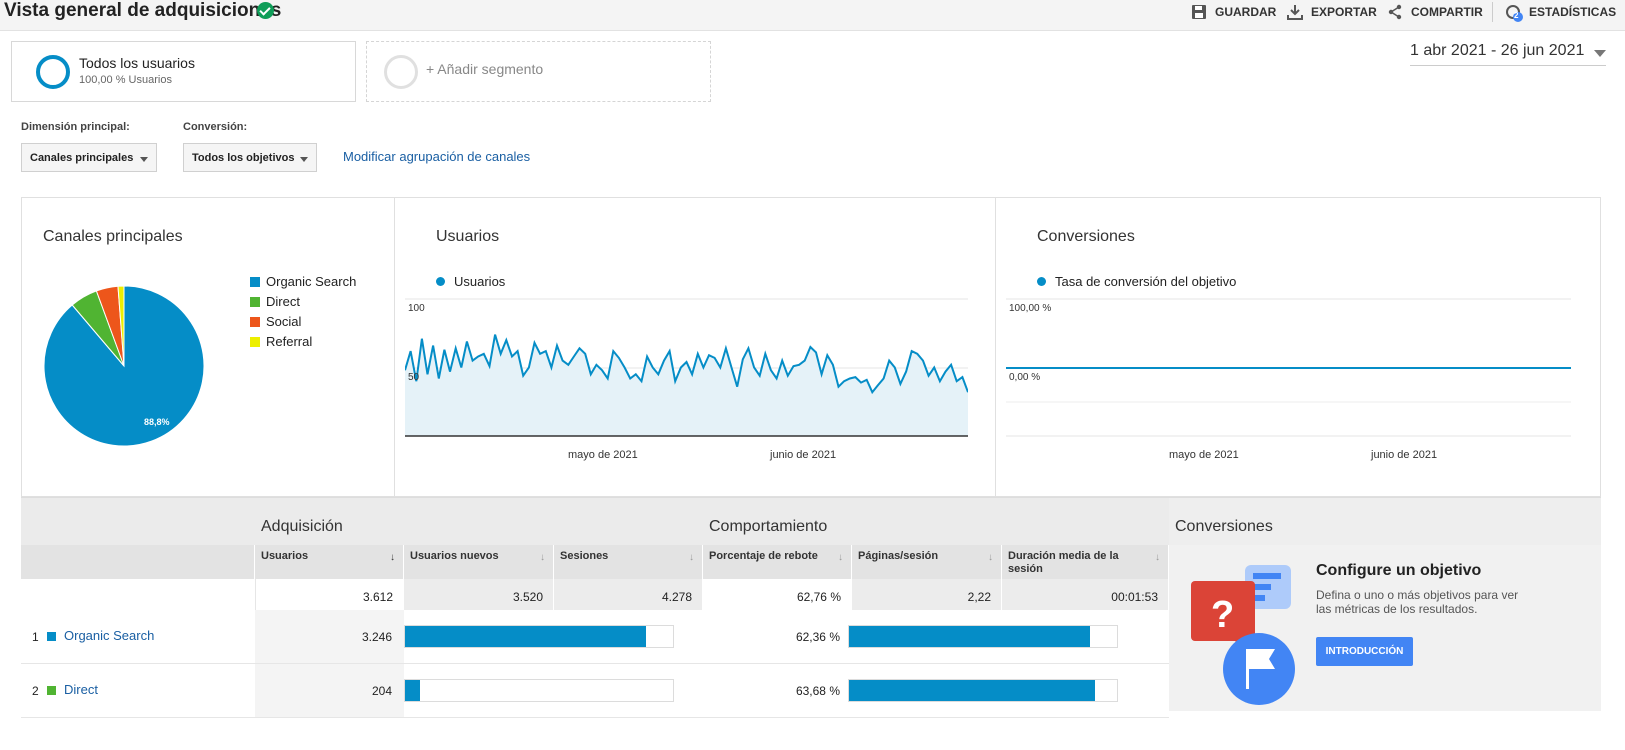 The width and height of the screenshot is (1625, 750). Describe the element at coordinates (628, 594) in the screenshot. I see `total-sessions: 4.278` at that location.